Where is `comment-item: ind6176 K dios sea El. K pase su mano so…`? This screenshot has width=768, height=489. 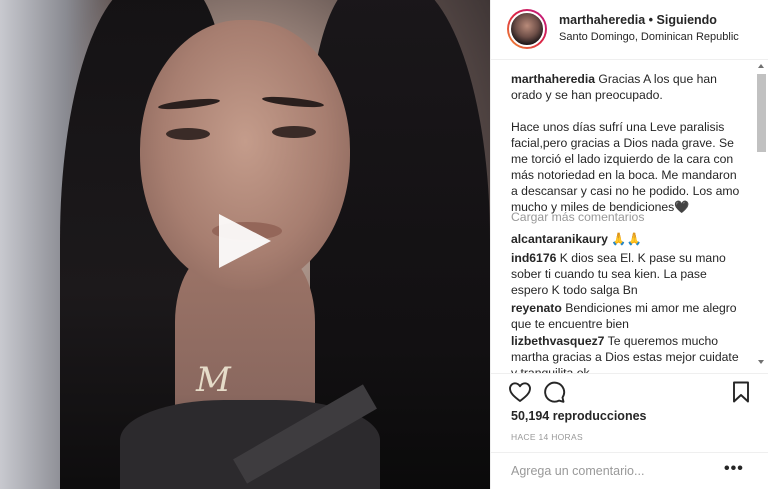 comment-item: ind6176 K dios sea El. K pase su mano so… is located at coordinates (627, 274).